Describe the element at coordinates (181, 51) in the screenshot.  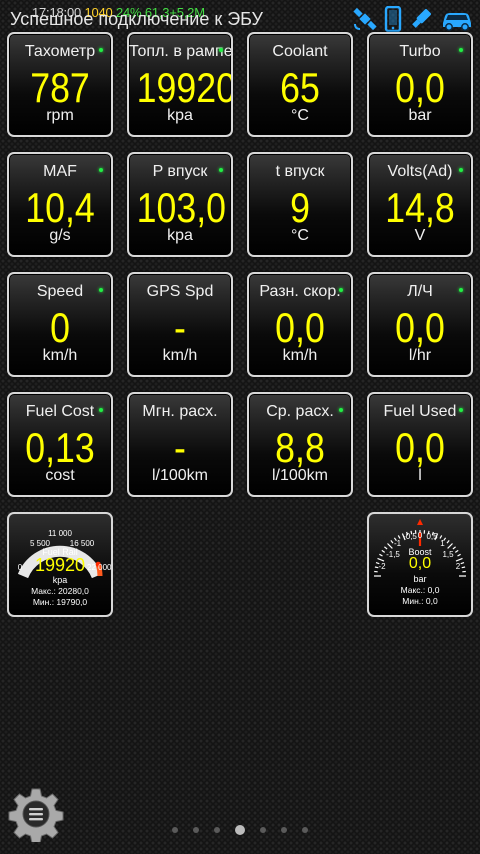
I see `gauge-label: Топл. в рампе` at that location.